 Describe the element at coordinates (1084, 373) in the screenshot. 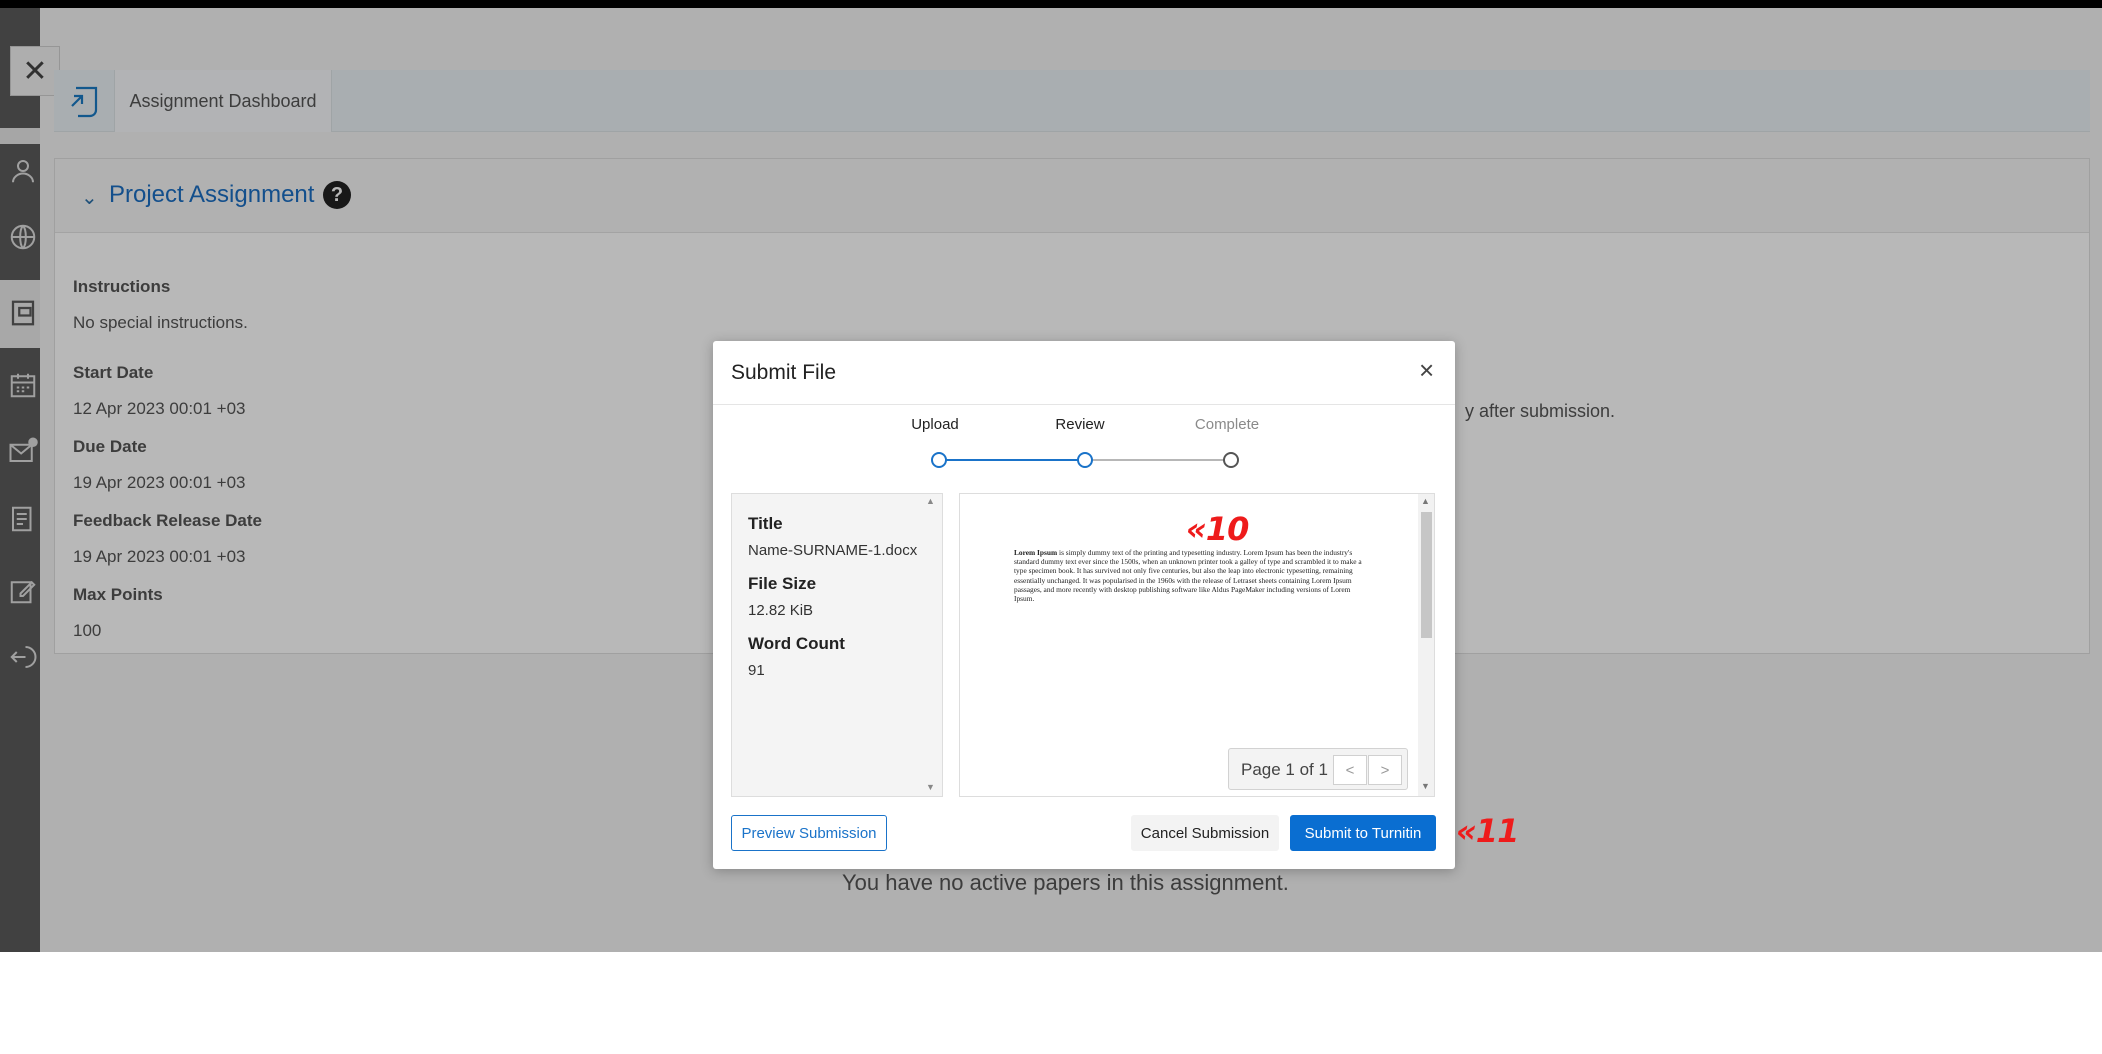

I see `dialog-header: Submit File ×` at that location.